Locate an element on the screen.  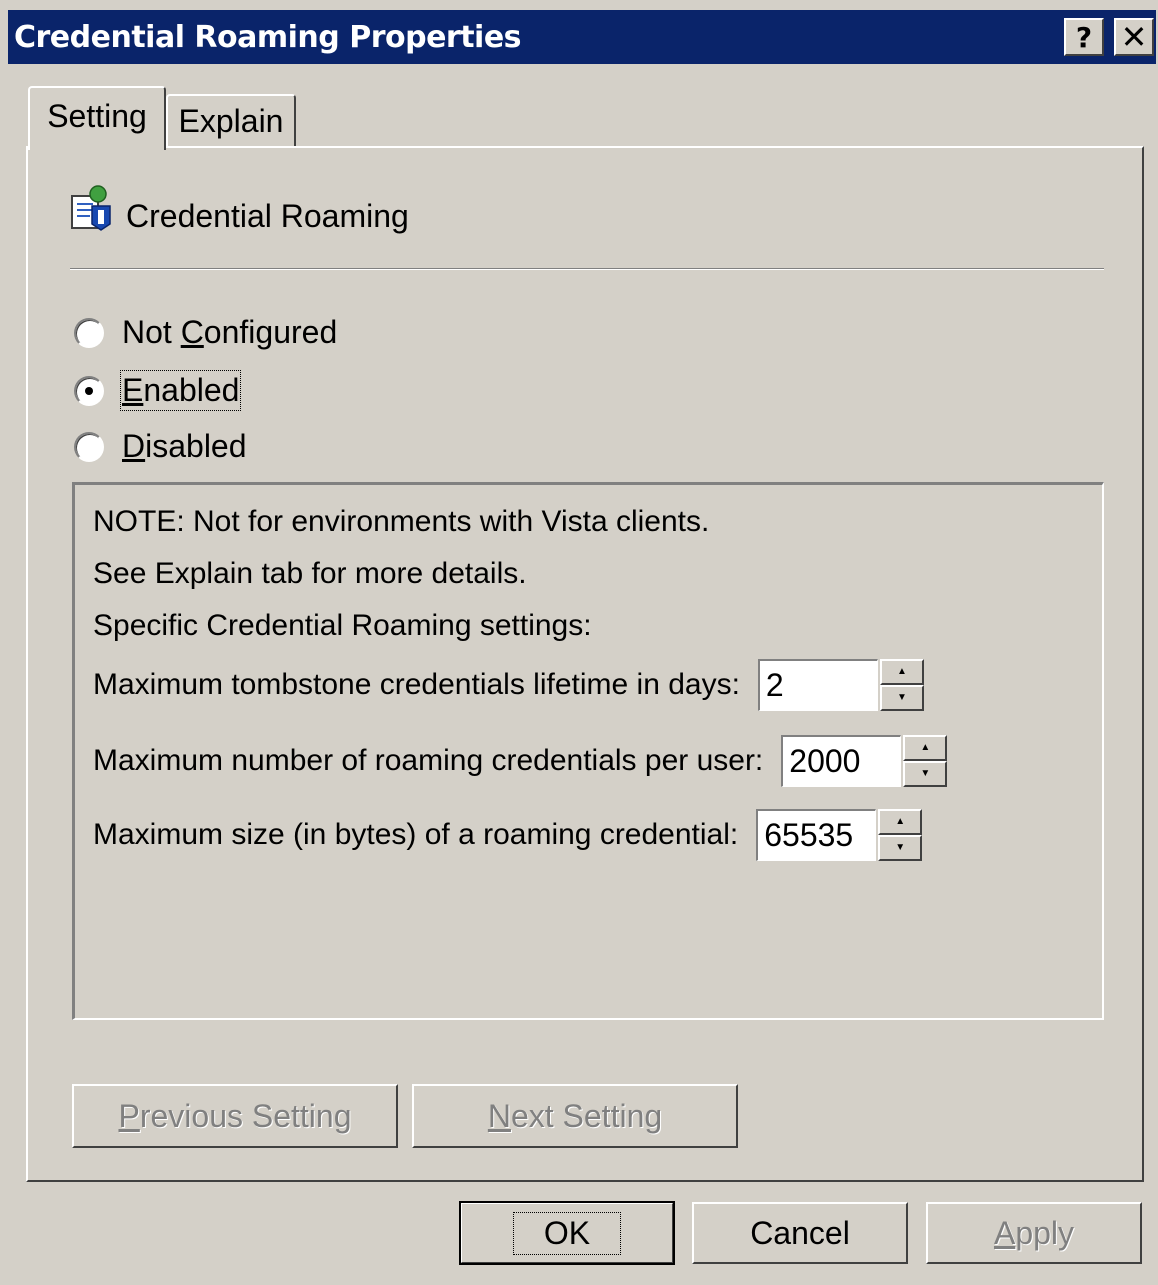
radio-enabled: Enabled is located at coordinates (158, 390).